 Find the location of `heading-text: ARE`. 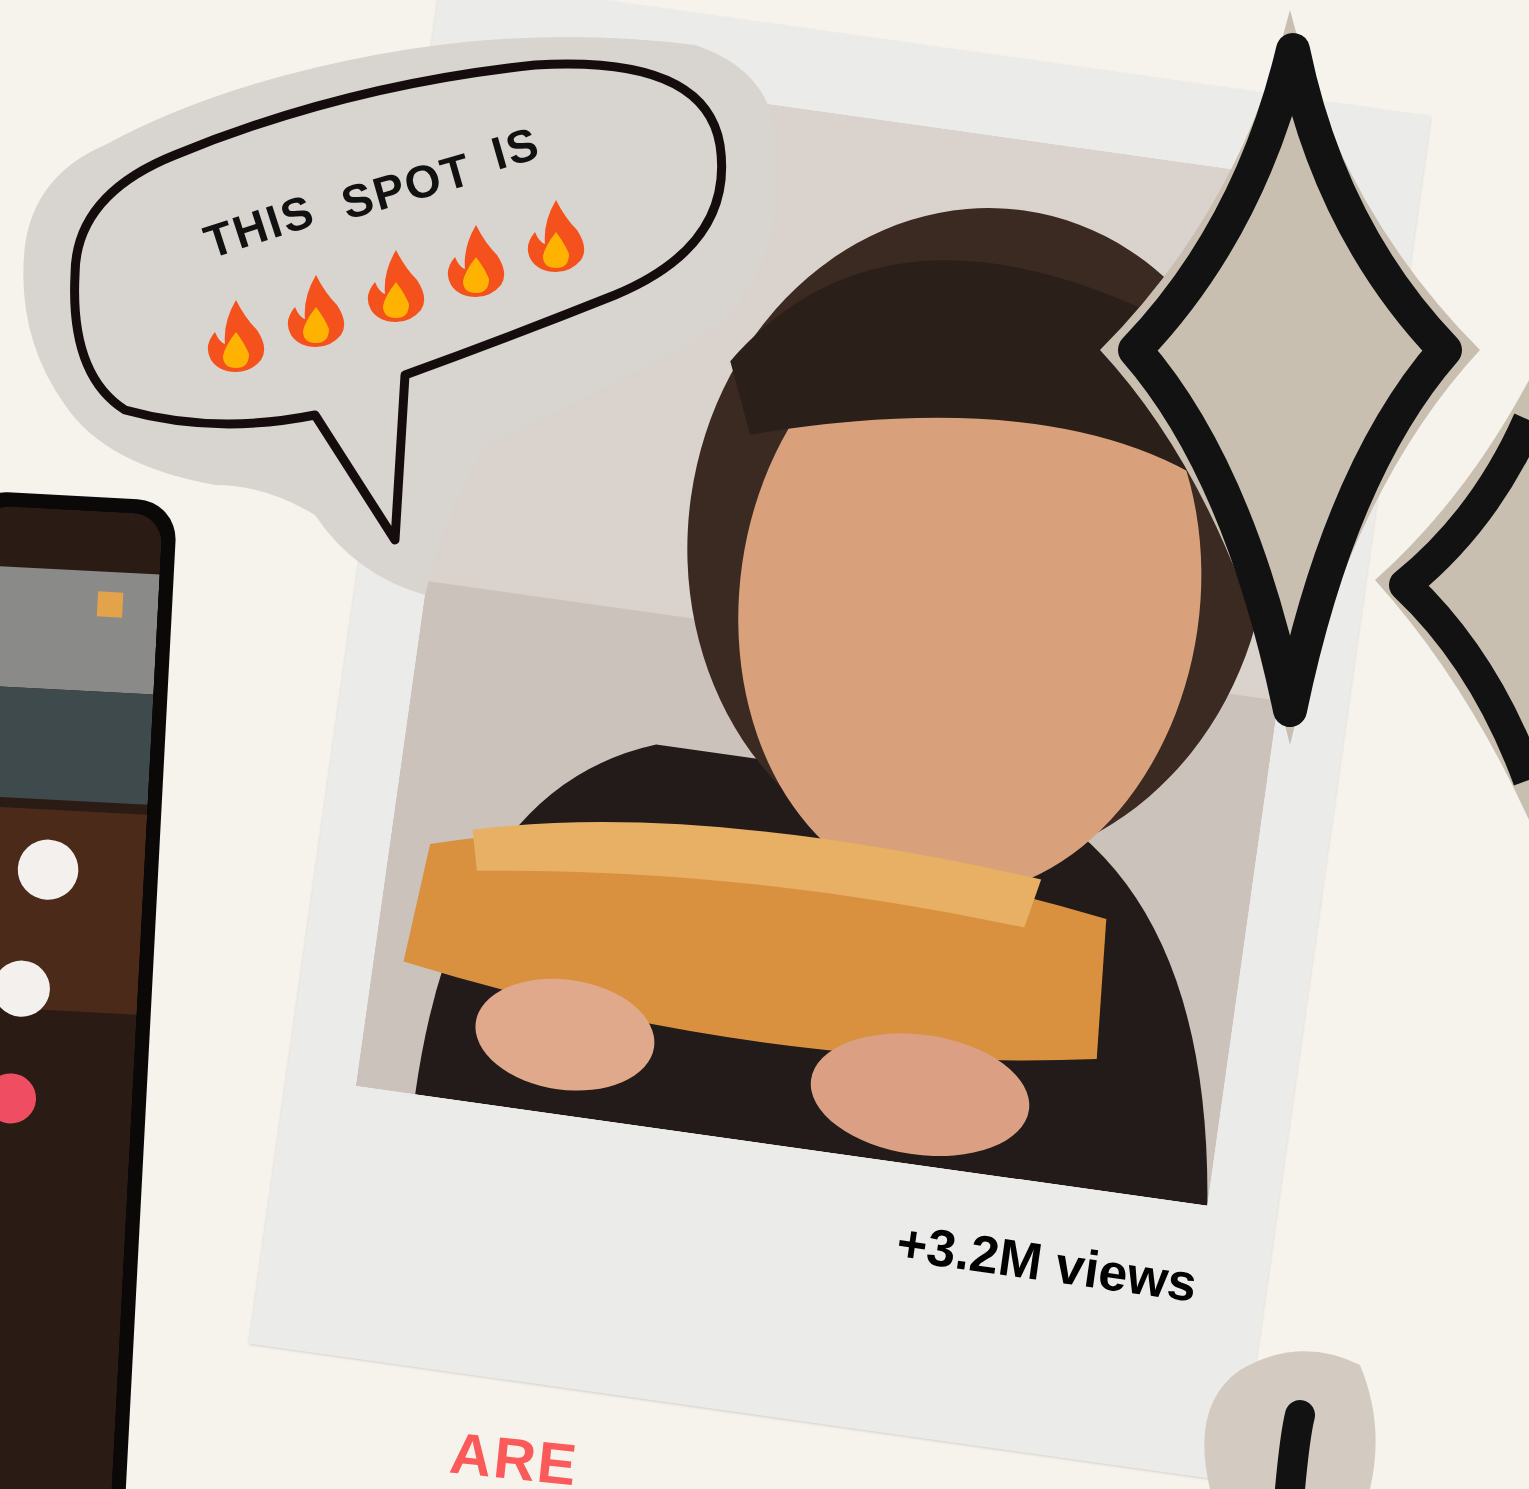

heading-text: ARE is located at coordinates (514, 1456).